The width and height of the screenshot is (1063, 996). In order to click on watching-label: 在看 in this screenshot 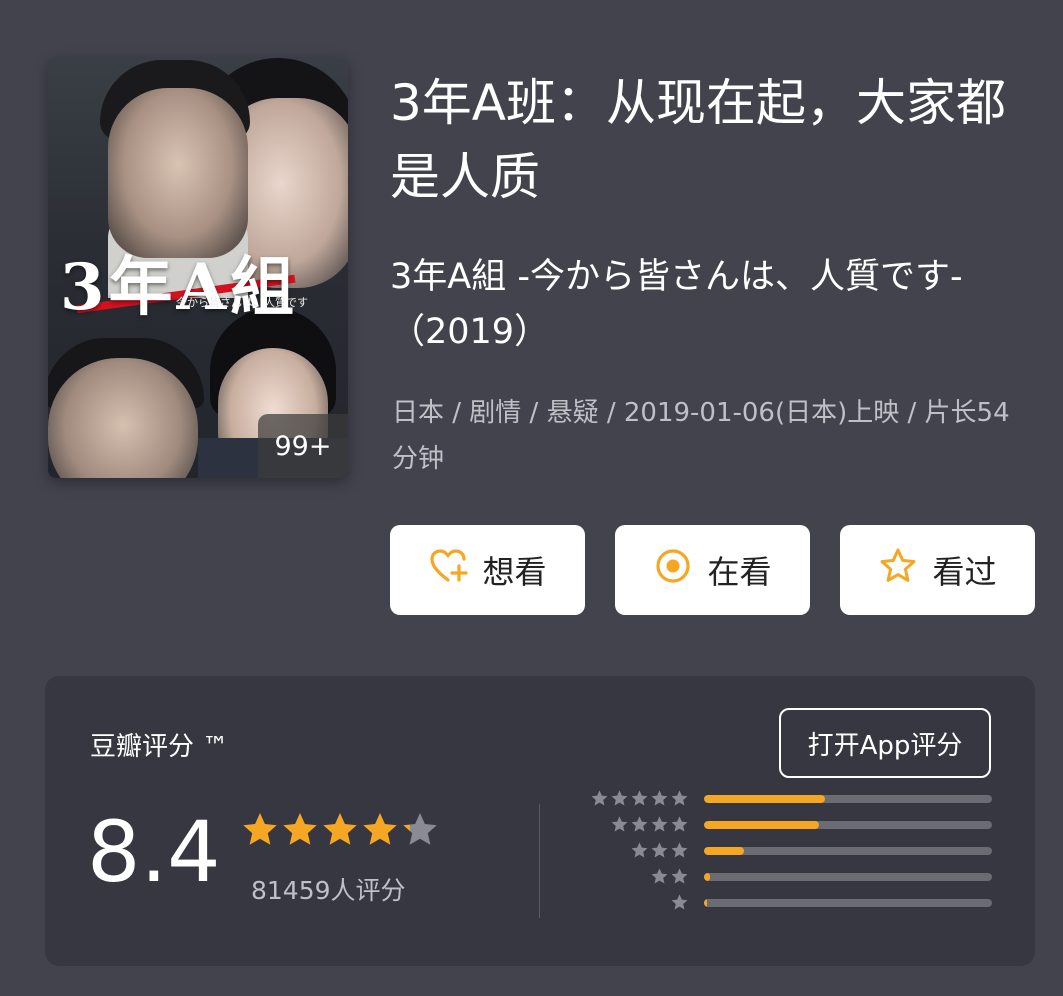, I will do `click(739, 572)`.